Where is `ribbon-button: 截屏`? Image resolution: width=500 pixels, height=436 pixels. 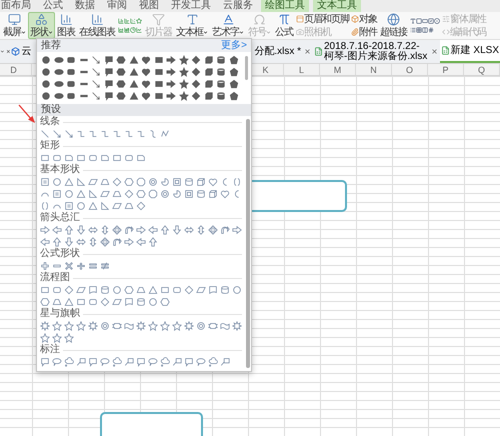
ribbon-button: 截屏 is located at coordinates (14, 25).